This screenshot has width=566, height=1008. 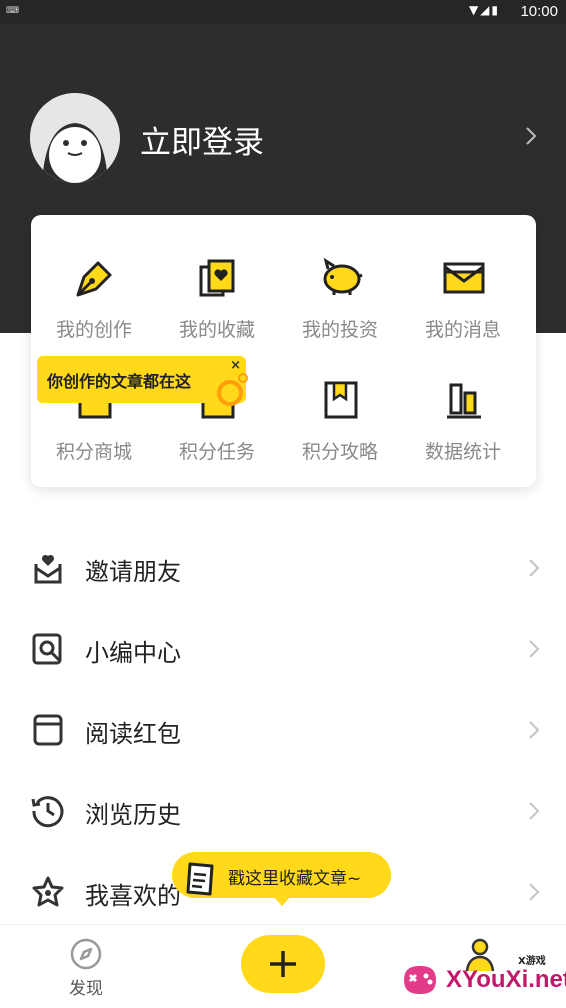 What do you see at coordinates (484, 10) in the screenshot?
I see `system-status-icons: ▼◢▮` at bounding box center [484, 10].